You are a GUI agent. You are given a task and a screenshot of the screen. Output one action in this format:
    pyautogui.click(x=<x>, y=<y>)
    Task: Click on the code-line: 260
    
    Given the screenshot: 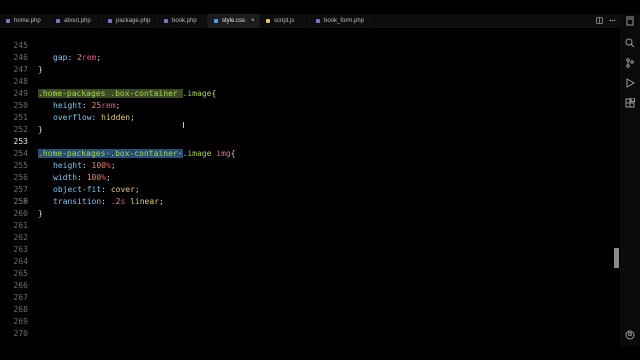 What is the action you would take?
    pyautogui.click(x=310, y=214)
    